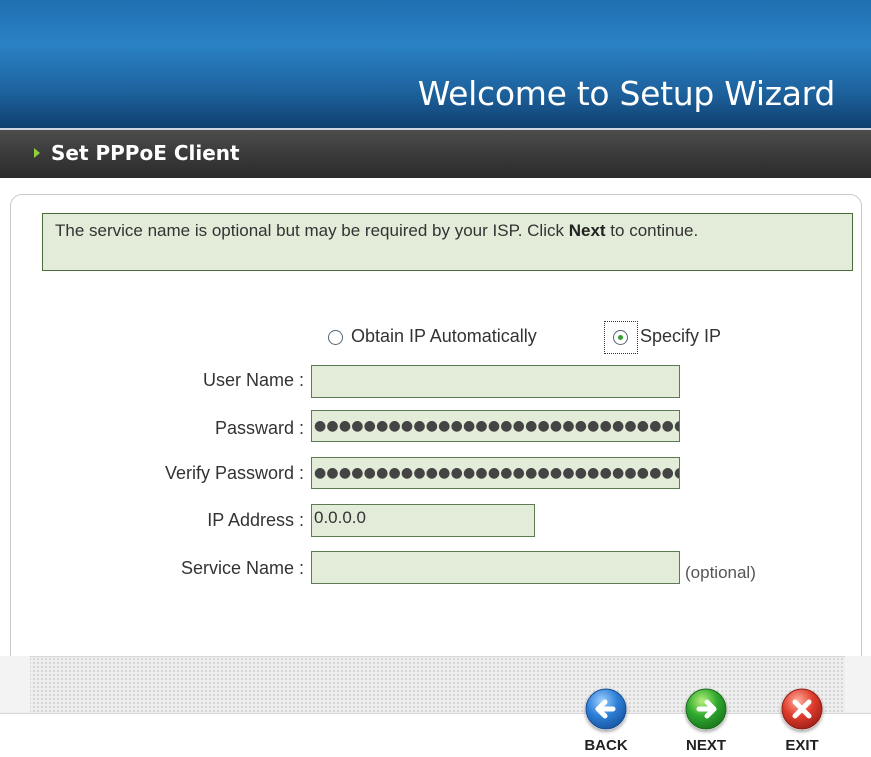 The image size is (871, 757). I want to click on footer-edge-right, so click(858, 684).